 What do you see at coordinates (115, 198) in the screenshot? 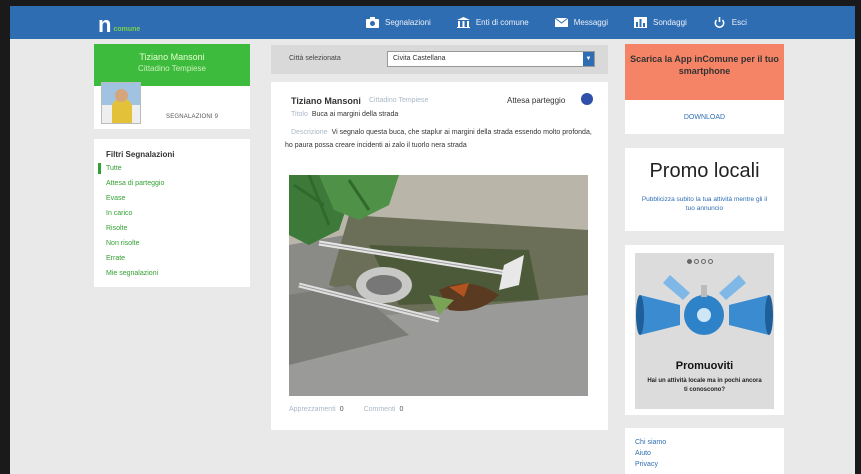
I see `filter-item: Evase` at bounding box center [115, 198].